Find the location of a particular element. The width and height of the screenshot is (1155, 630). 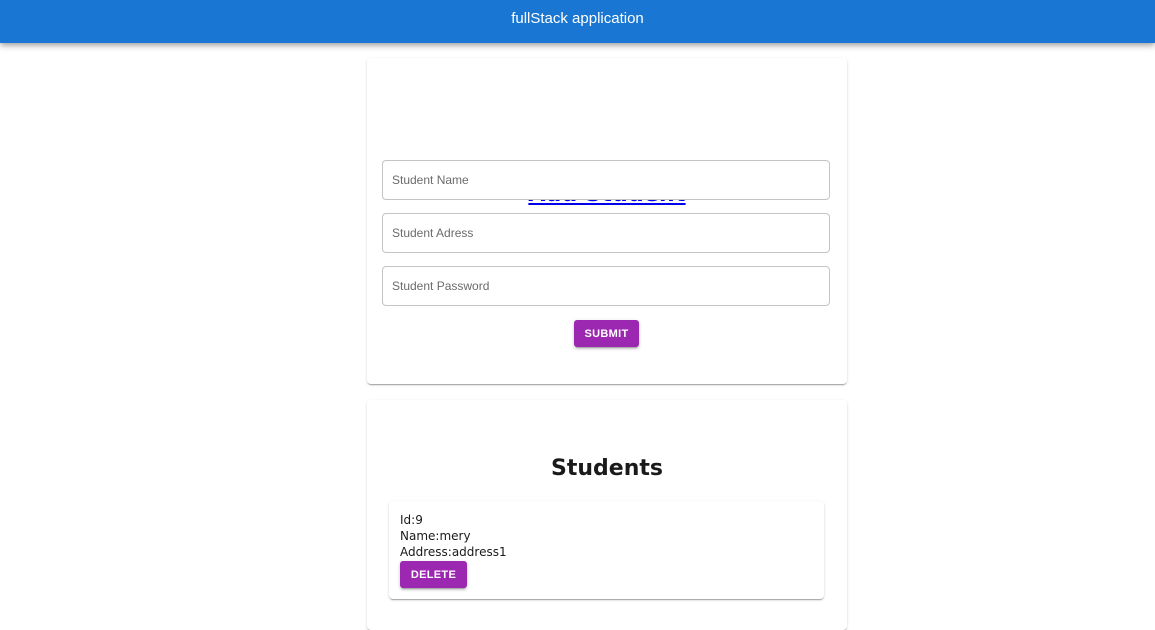

students-heading: Students is located at coordinates (607, 468).